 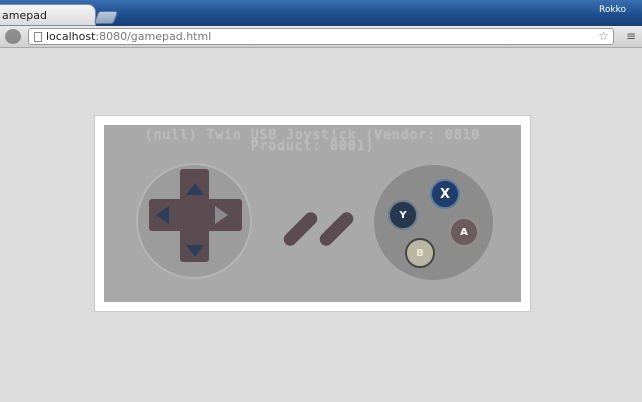 I want to click on start-button, so click(x=336, y=229).